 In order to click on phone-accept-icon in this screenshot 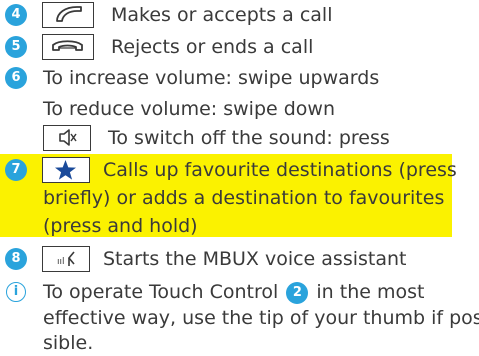, I will do `click(69, 14)`.